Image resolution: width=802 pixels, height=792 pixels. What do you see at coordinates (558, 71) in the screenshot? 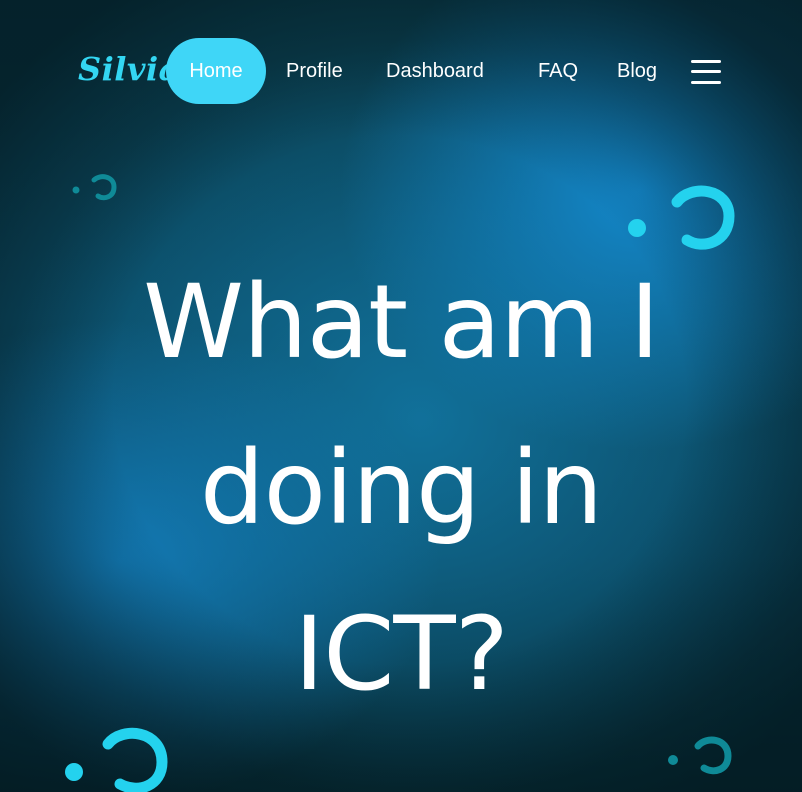
I see `nav-item-faq: FAQ` at bounding box center [558, 71].